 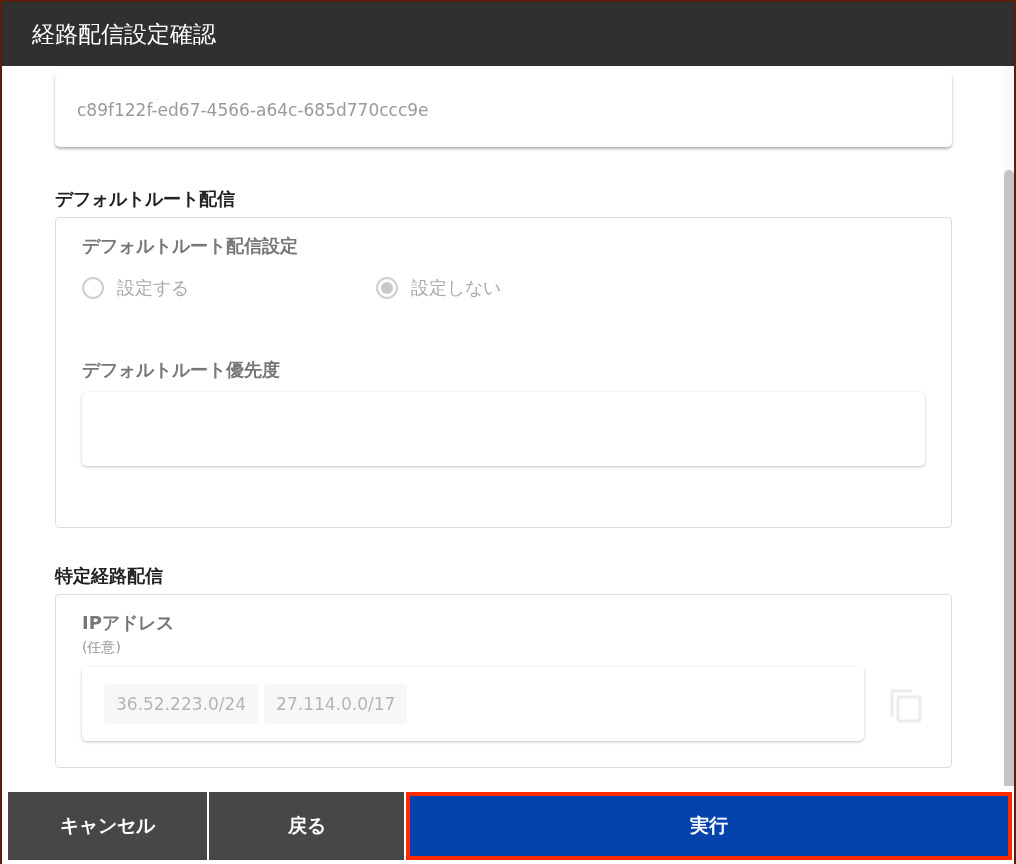 I want to click on section-heading: 特定経路配信, so click(x=109, y=576).